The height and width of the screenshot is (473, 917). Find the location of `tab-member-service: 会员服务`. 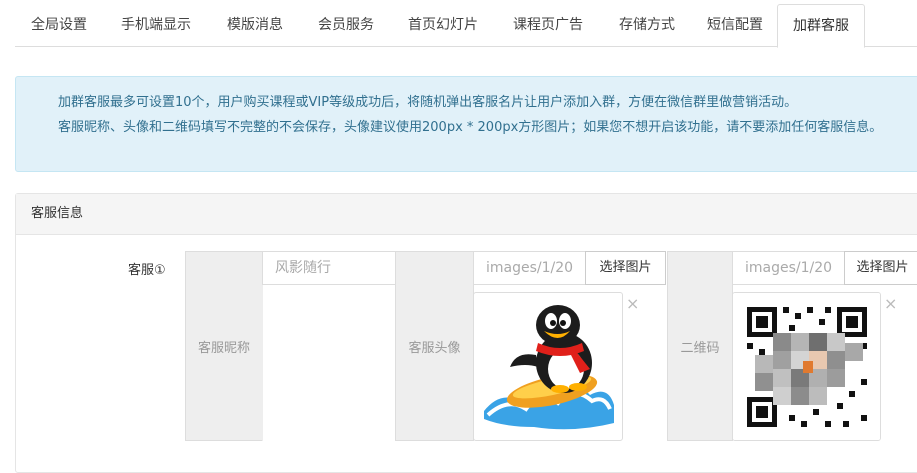

tab-member-service: 会员服务 is located at coordinates (346, 25).